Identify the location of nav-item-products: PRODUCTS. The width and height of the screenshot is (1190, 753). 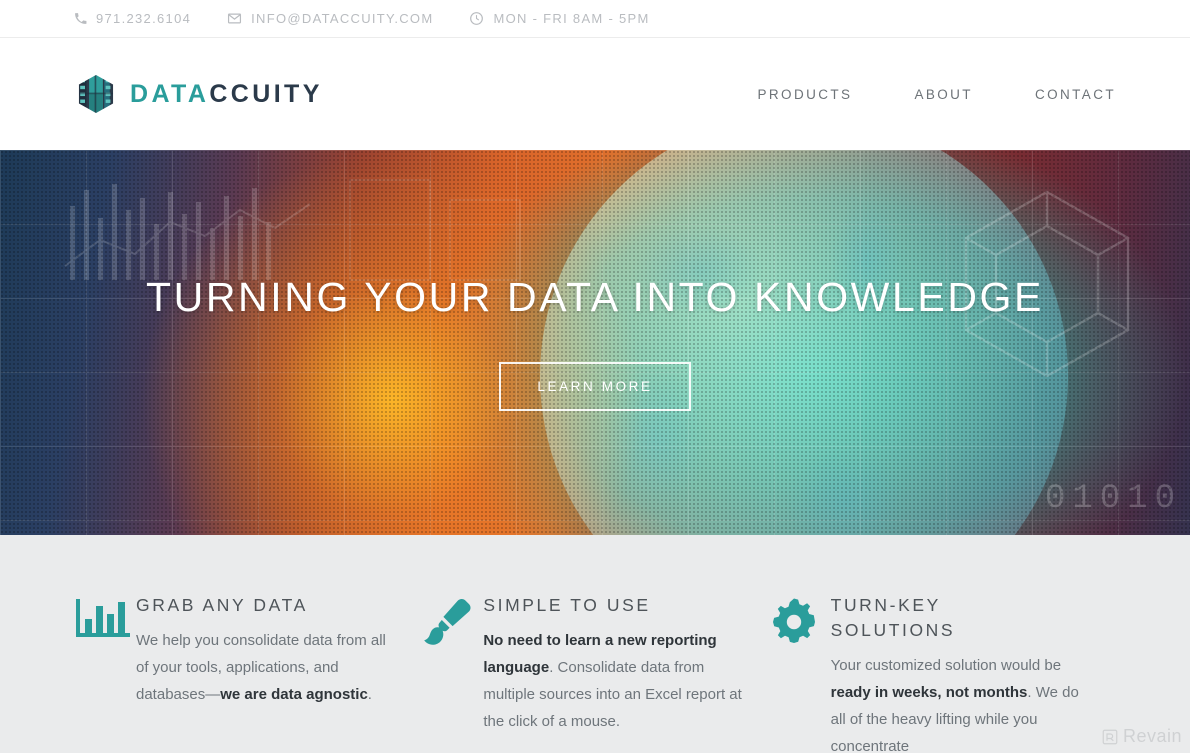
(804, 94).